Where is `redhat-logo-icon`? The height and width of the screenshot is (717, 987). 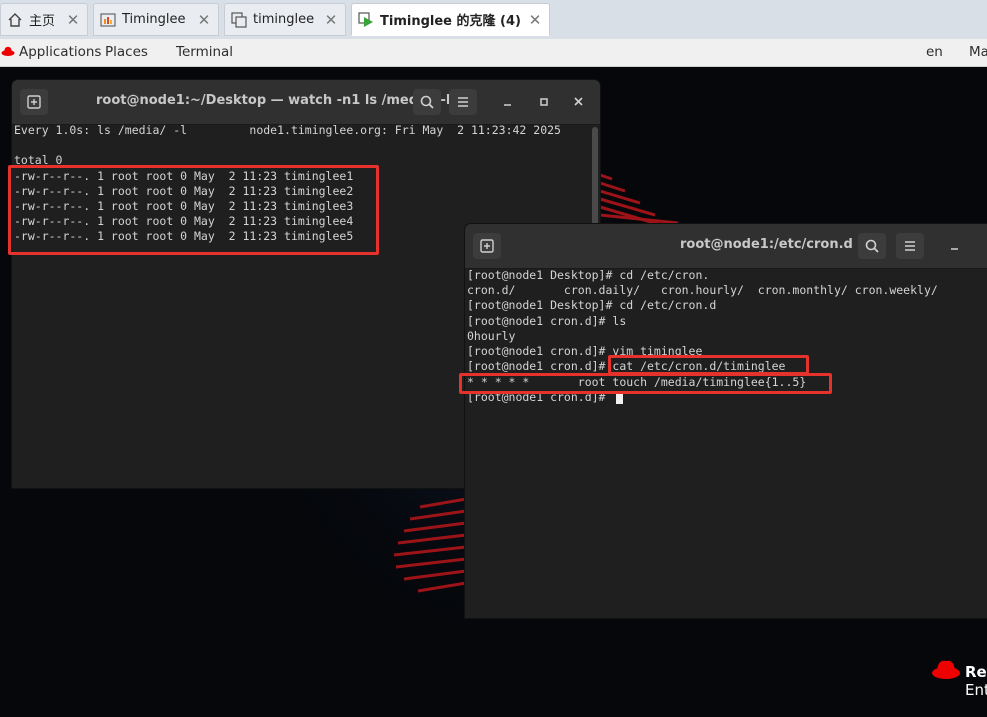 redhat-logo-icon is located at coordinates (8, 51).